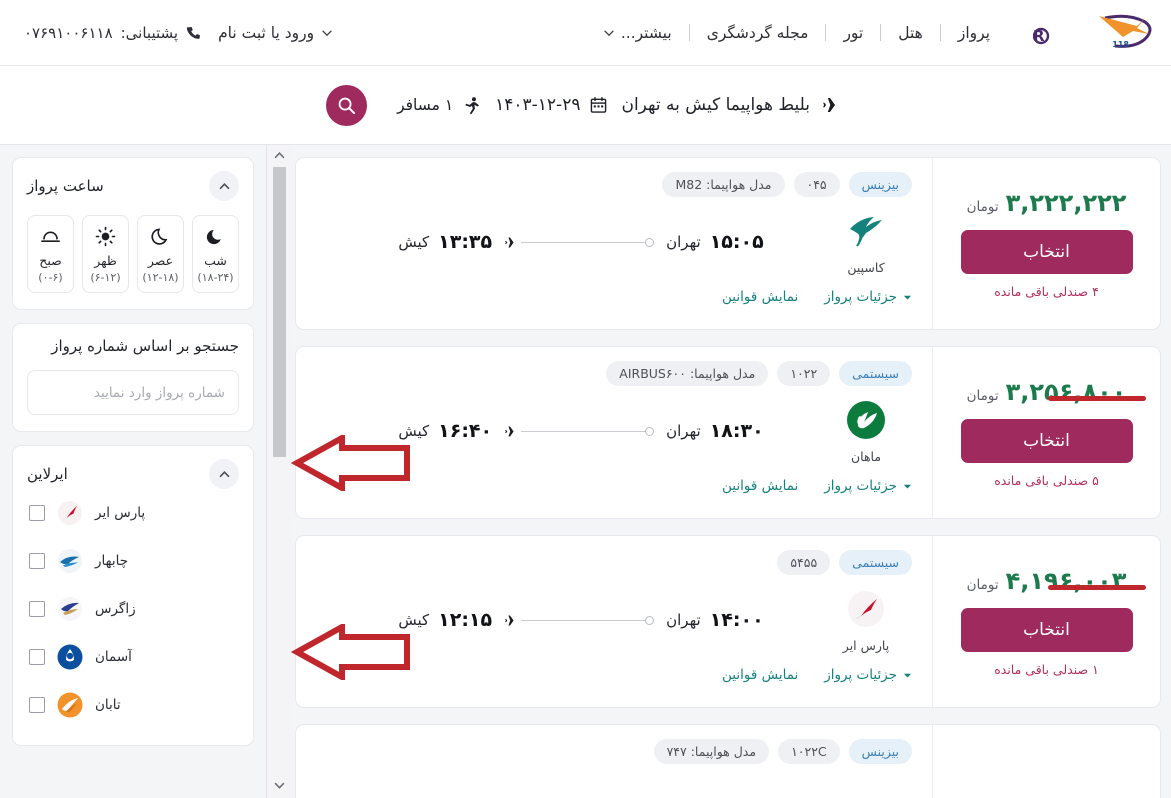 The image size is (1171, 798). Describe the element at coordinates (70, 513) in the screenshot. I see `parsair-logo-icon` at that location.